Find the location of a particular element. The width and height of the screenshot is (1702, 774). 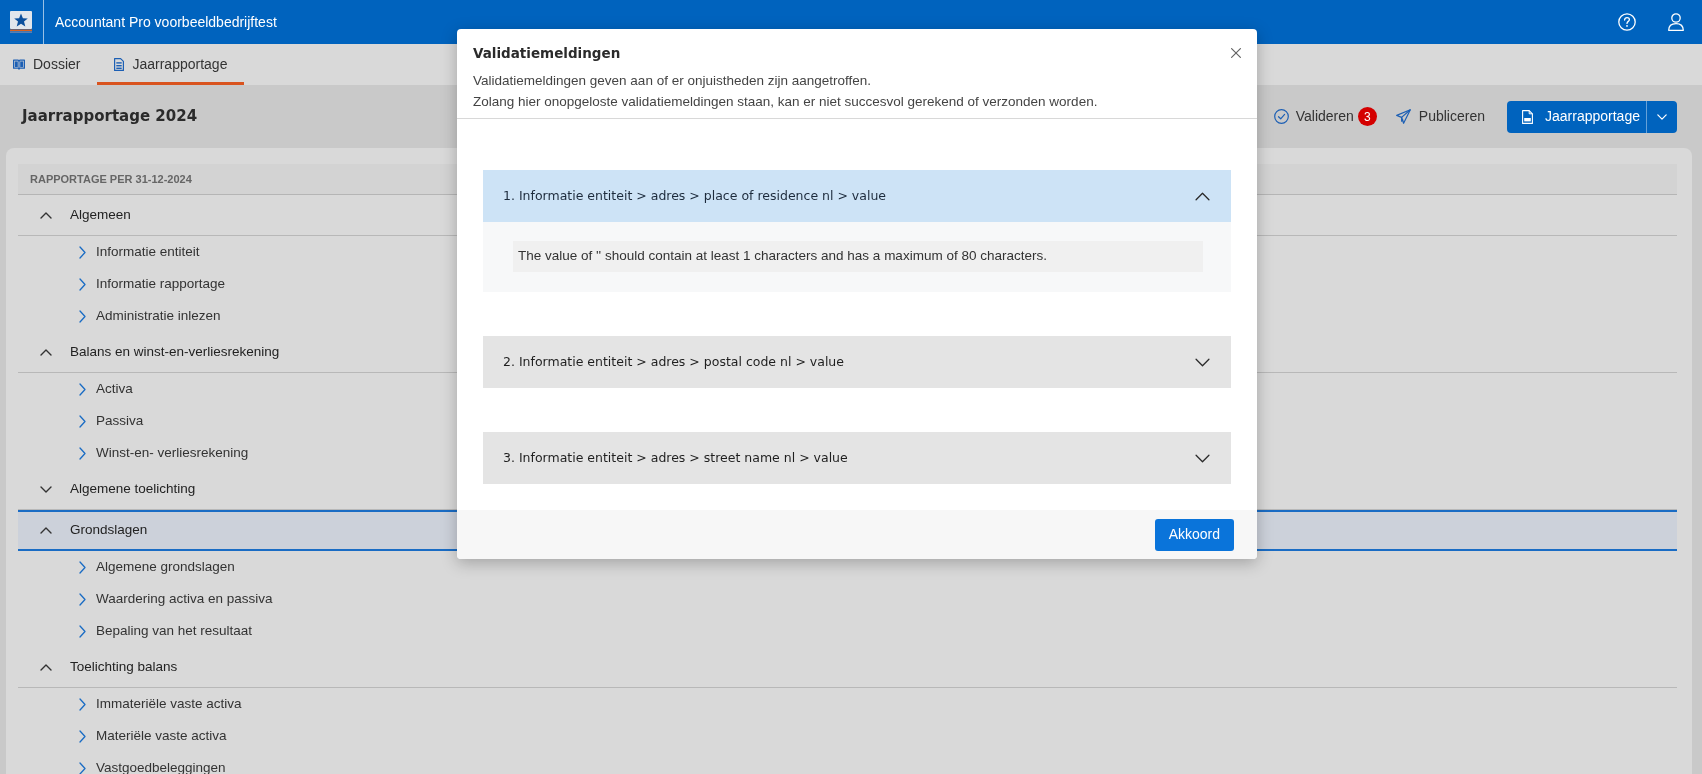

close-icon is located at coordinates (1236, 53).